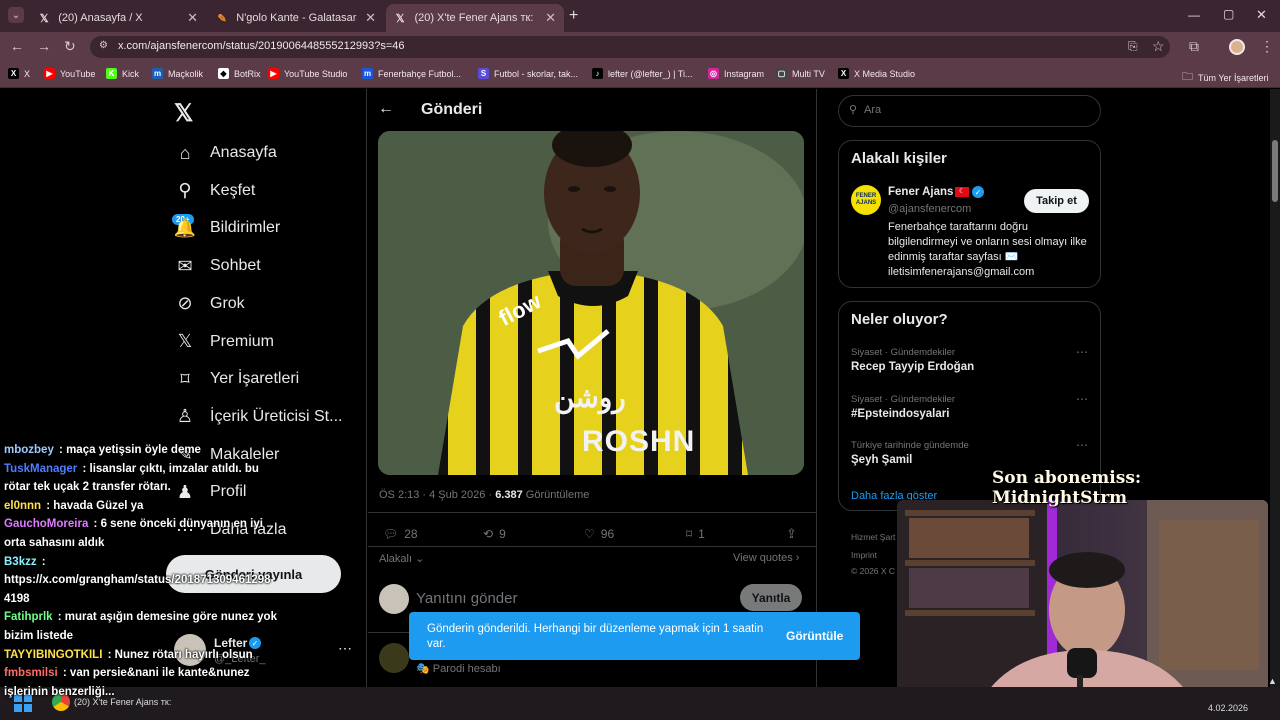  What do you see at coordinates (900, 414) in the screenshot?
I see `trend-item: #Epsteindosyalari` at bounding box center [900, 414].